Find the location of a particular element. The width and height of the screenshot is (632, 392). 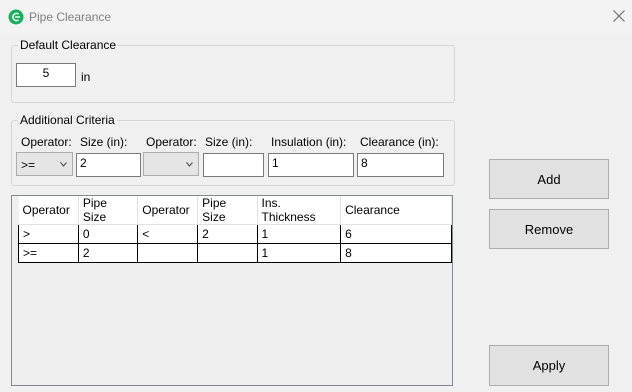

insulation-value: 1 is located at coordinates (275, 163).